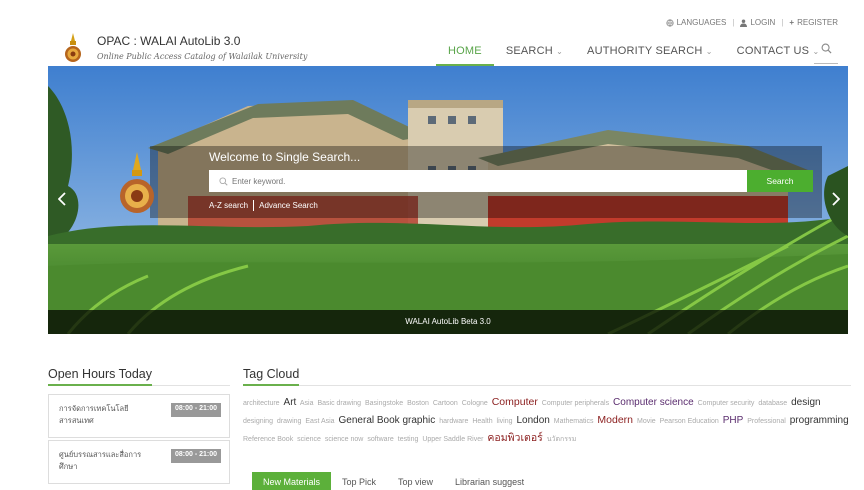 The width and height of the screenshot is (864, 490). Describe the element at coordinates (646, 421) in the screenshot. I see `tag-link: Movie` at that location.